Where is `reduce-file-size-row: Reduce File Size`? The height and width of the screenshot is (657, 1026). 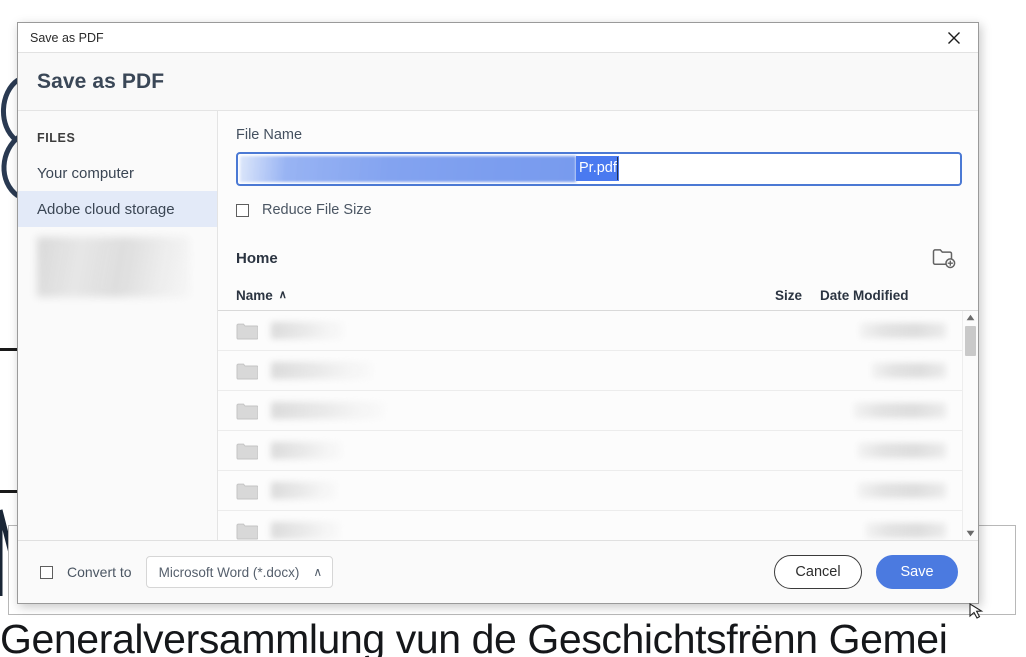
reduce-file-size-row: Reduce File Size is located at coordinates (304, 210).